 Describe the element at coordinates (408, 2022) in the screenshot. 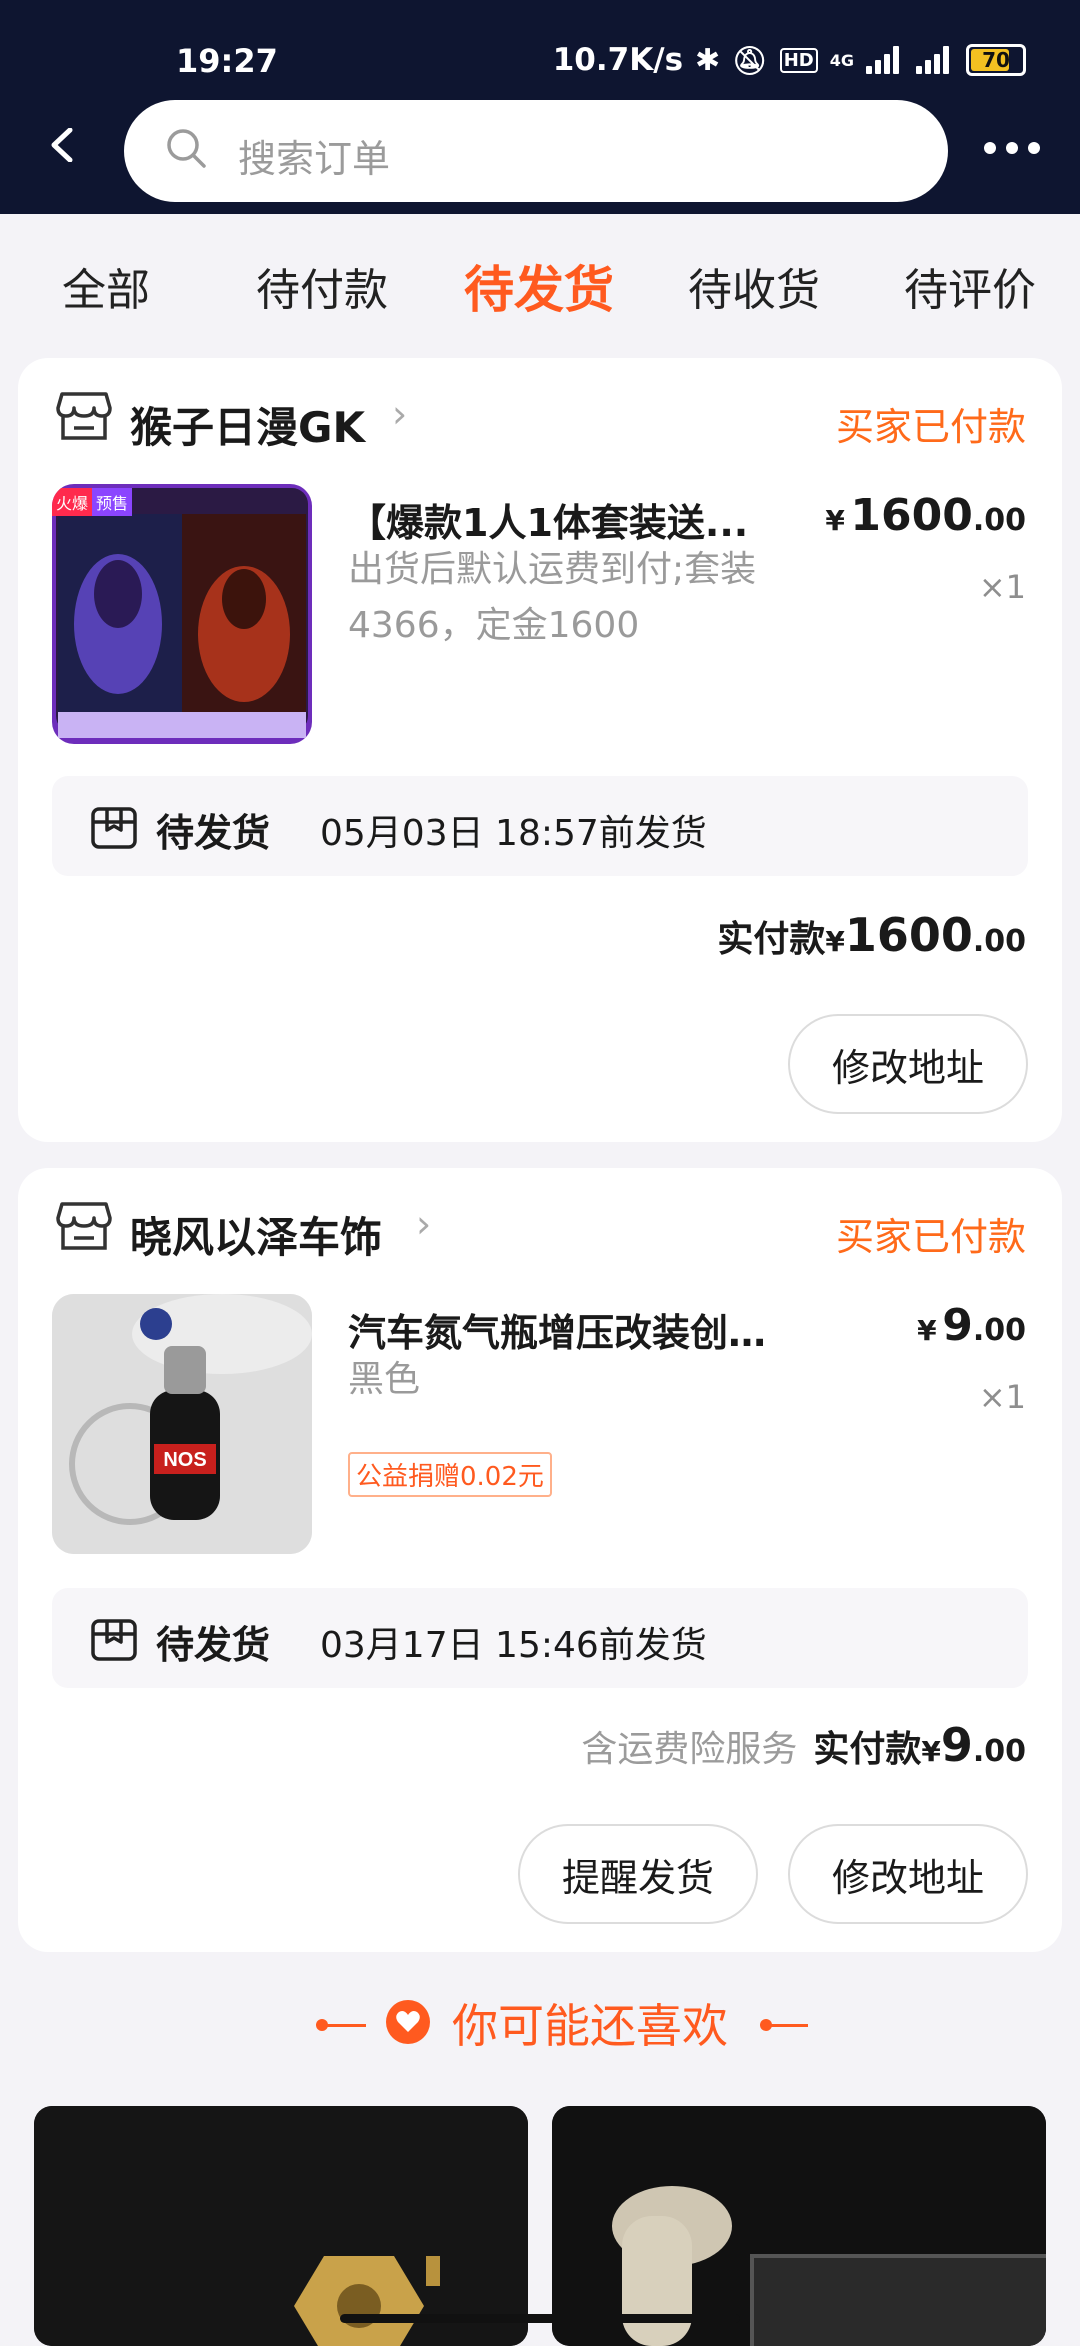

I see `heart-icon` at that location.